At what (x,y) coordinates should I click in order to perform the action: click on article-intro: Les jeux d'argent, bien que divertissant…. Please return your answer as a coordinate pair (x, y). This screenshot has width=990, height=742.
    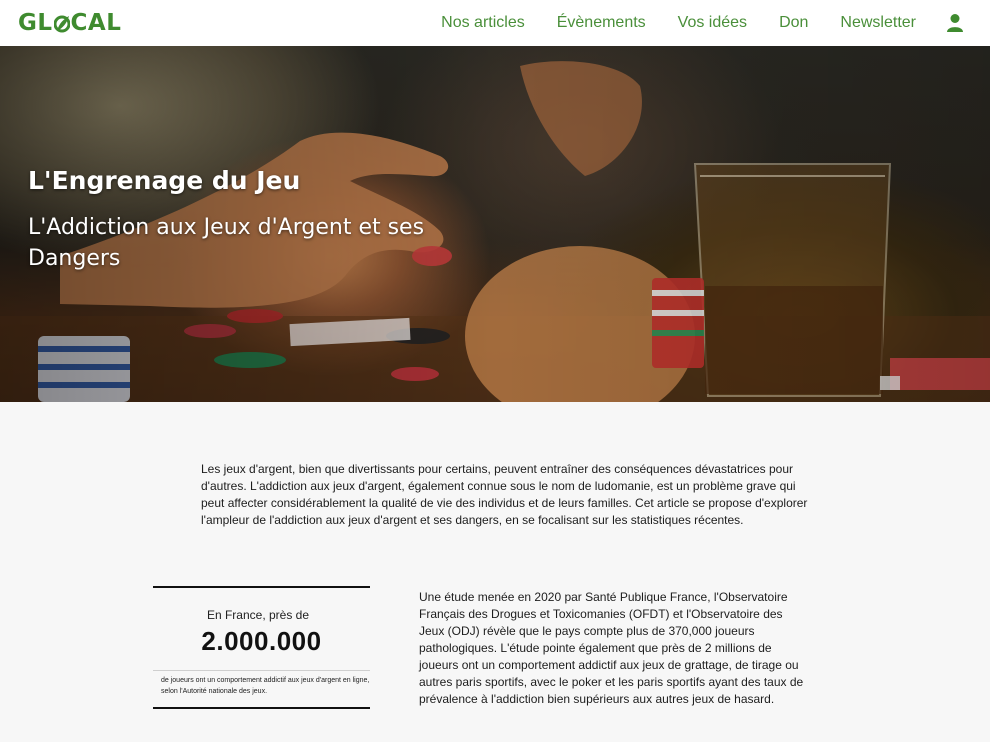
    Looking at the image, I should click on (504, 494).